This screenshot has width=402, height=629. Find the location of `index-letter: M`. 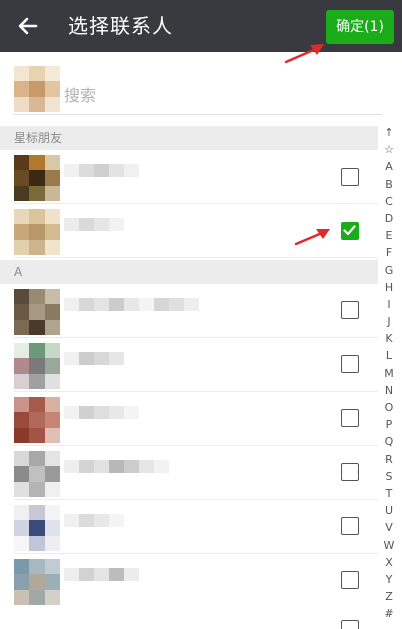

index-letter: M is located at coordinates (389, 373).